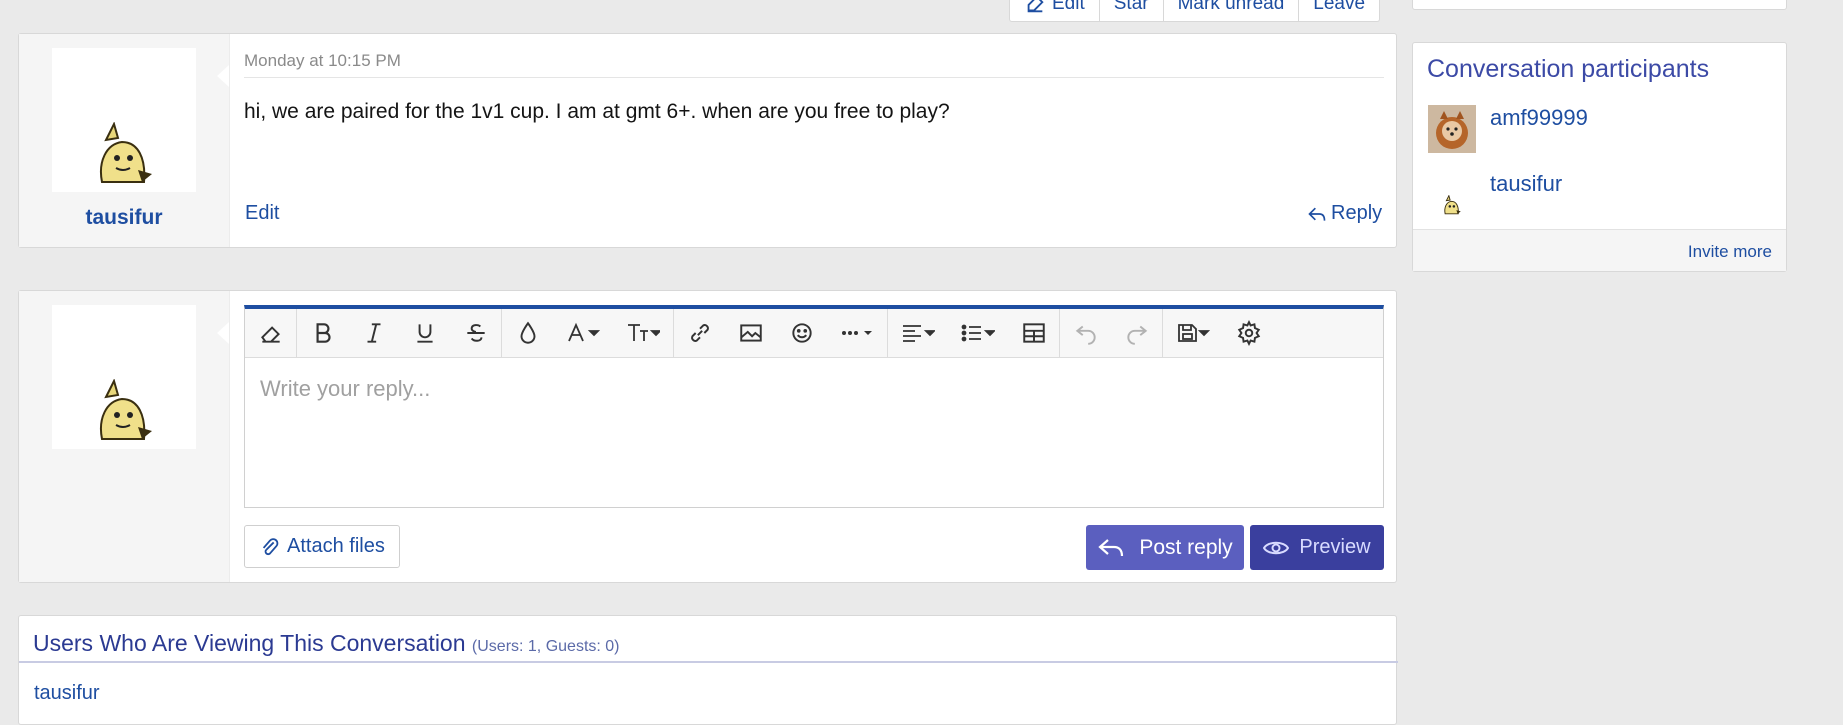 The height and width of the screenshot is (725, 1843). I want to click on conversation-actions-bar: Edit Star Mark unread Leave, so click(1195, 11).